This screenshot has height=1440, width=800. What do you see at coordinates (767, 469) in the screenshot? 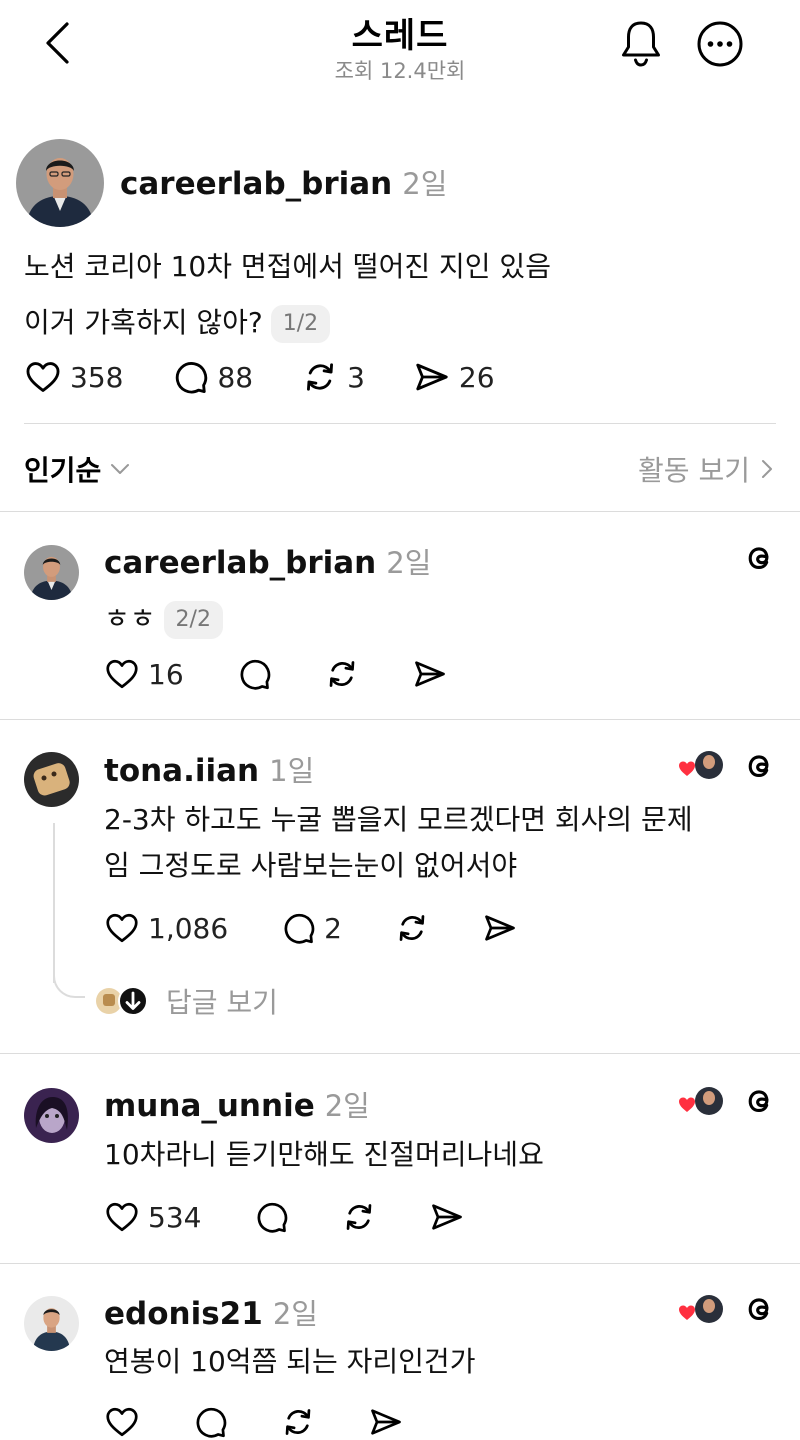
I see `chevron-right-icon` at bounding box center [767, 469].